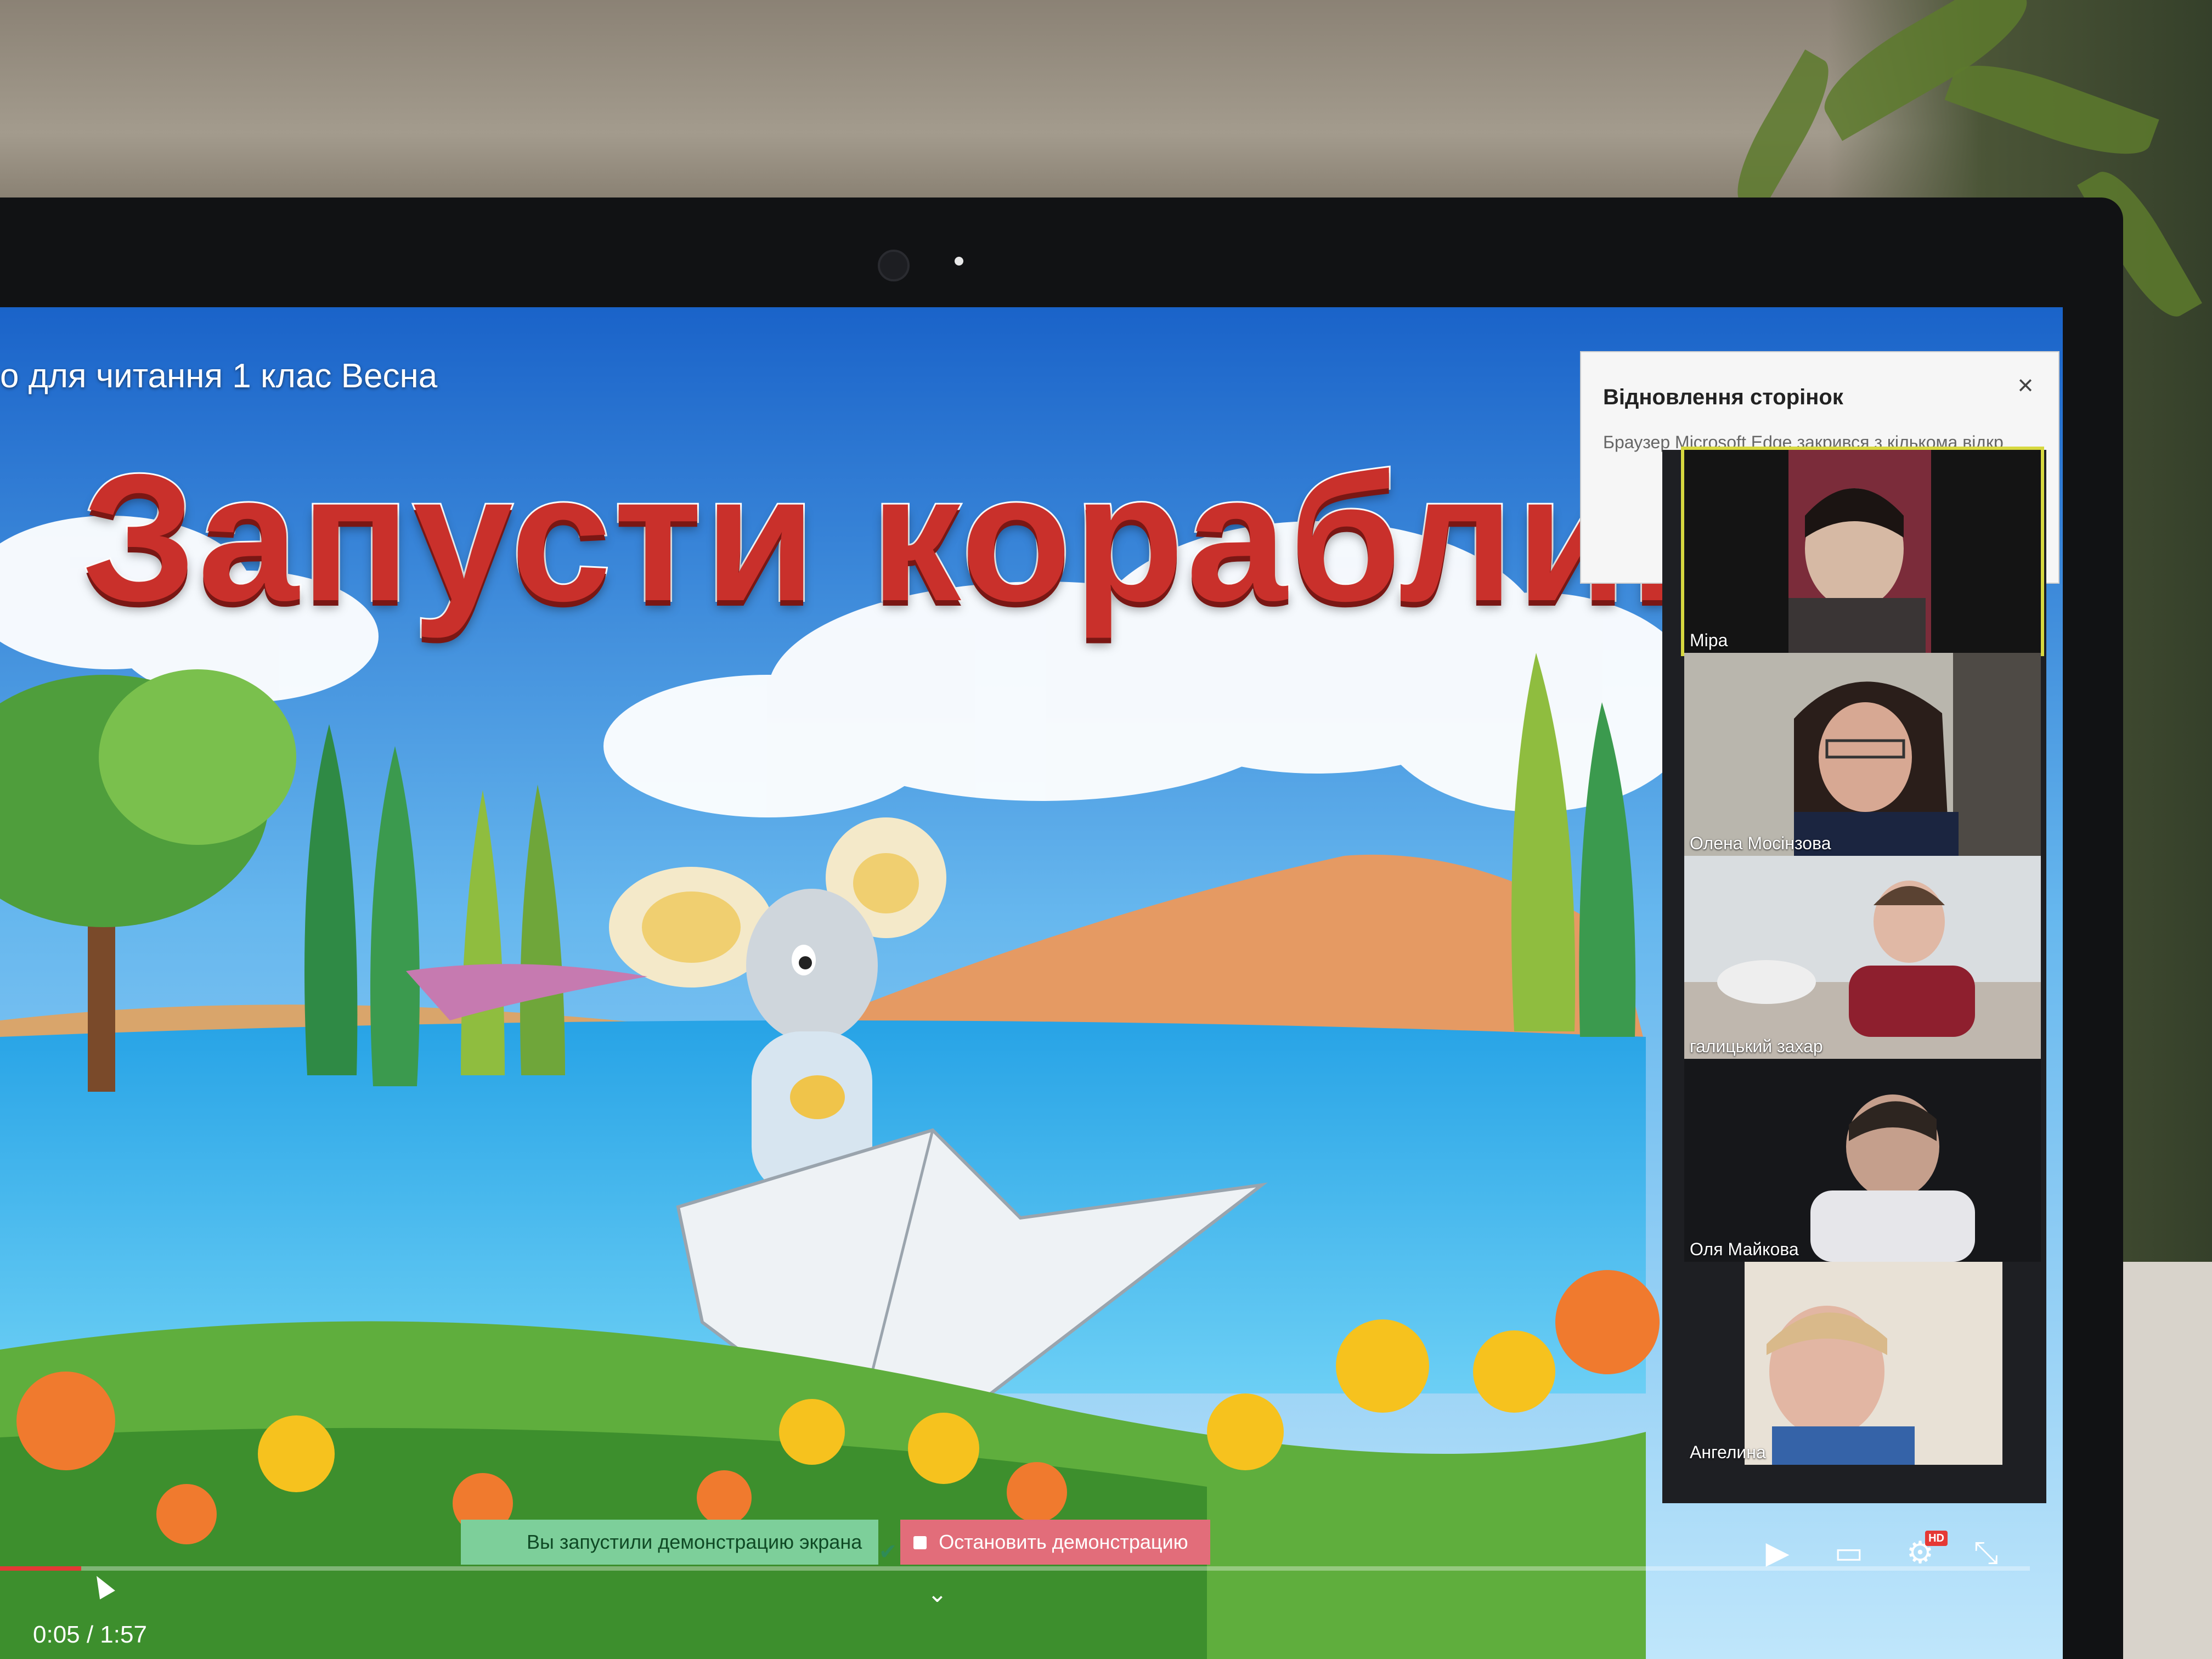 This screenshot has height=1659, width=2212. What do you see at coordinates (2026, 386) in the screenshot?
I see `close-icon: ×` at bounding box center [2026, 386].